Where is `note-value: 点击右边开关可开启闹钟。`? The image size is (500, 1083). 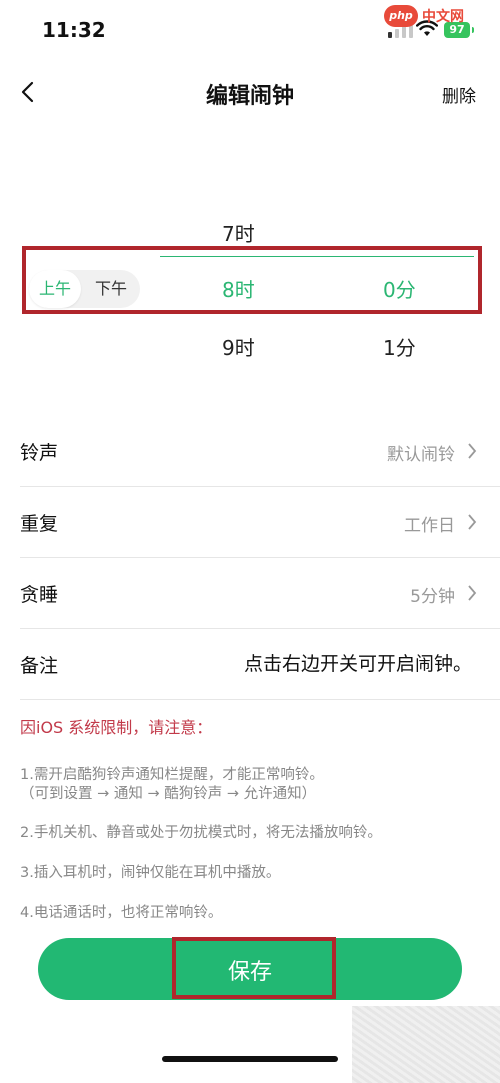
note-value: 点击右边开关可开启闹钟。 is located at coordinates (358, 662).